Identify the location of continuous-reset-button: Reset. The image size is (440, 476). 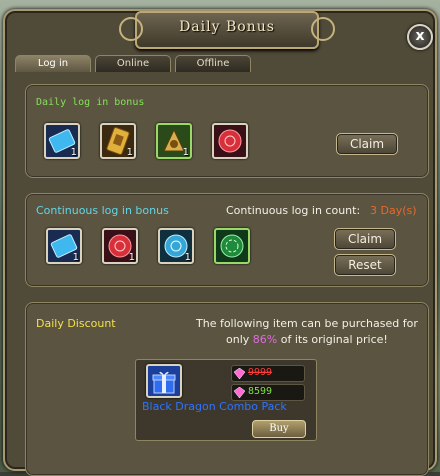
(365, 265).